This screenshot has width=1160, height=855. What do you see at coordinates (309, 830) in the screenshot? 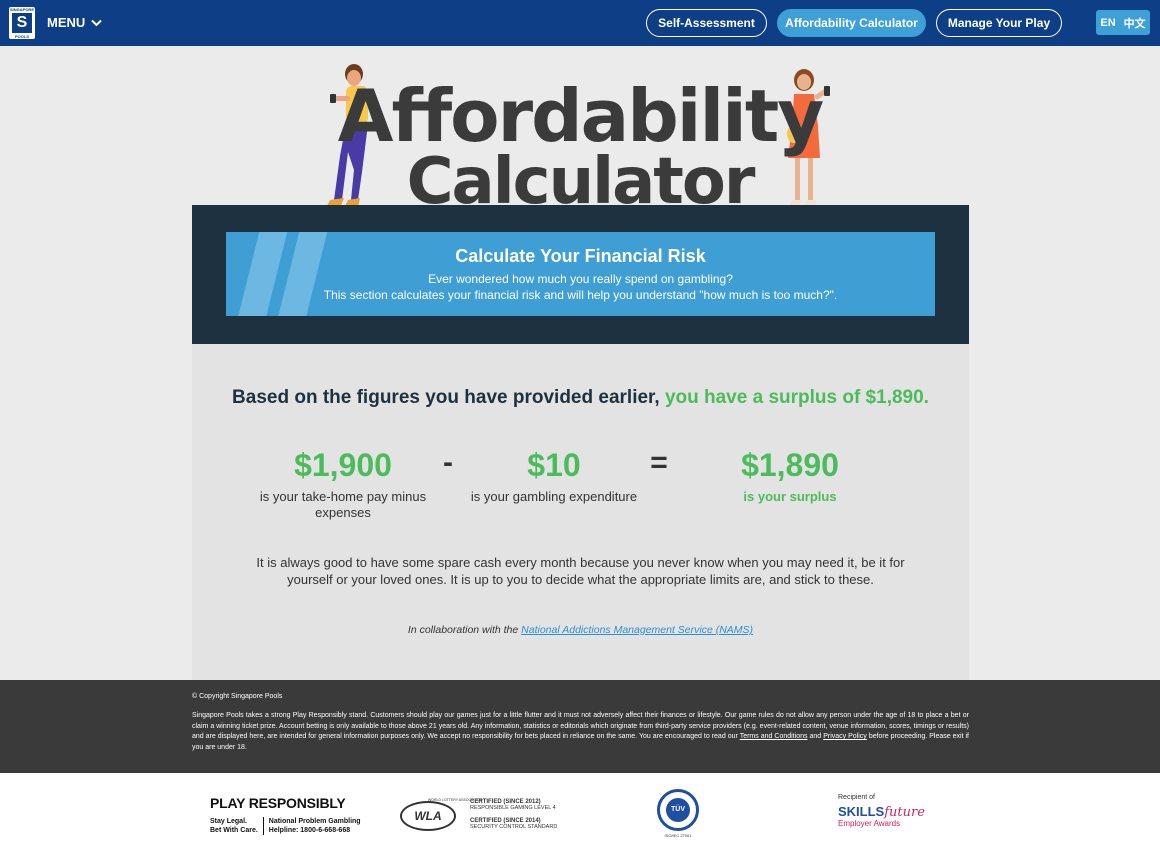
I see `pr-helpline: Helpline: 1800-6-668-668` at bounding box center [309, 830].